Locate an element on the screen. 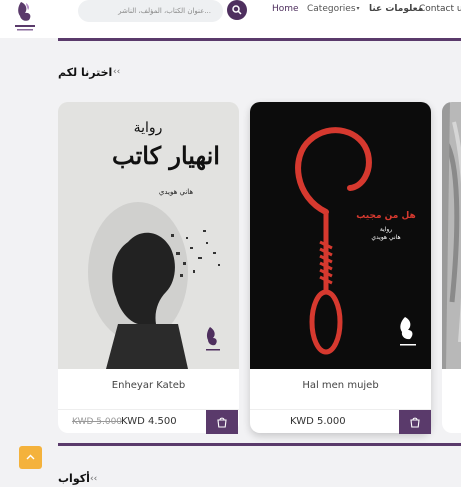  nav-categories-label: Categories is located at coordinates (331, 9).